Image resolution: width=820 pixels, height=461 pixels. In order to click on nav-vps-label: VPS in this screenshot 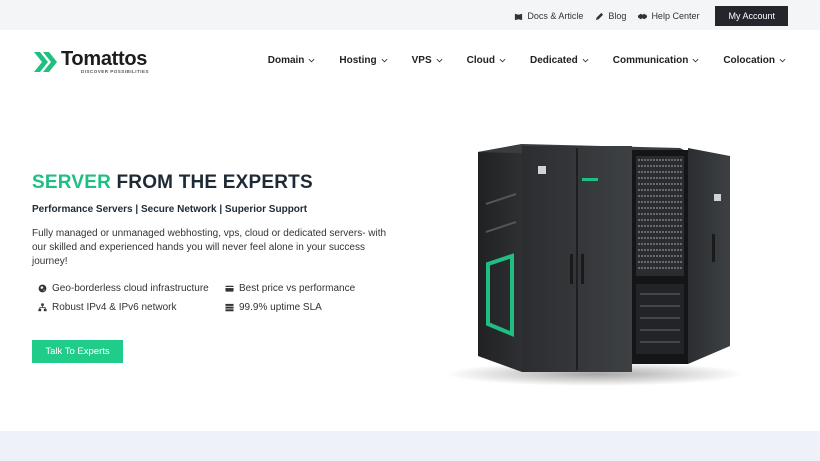, I will do `click(421, 60)`.